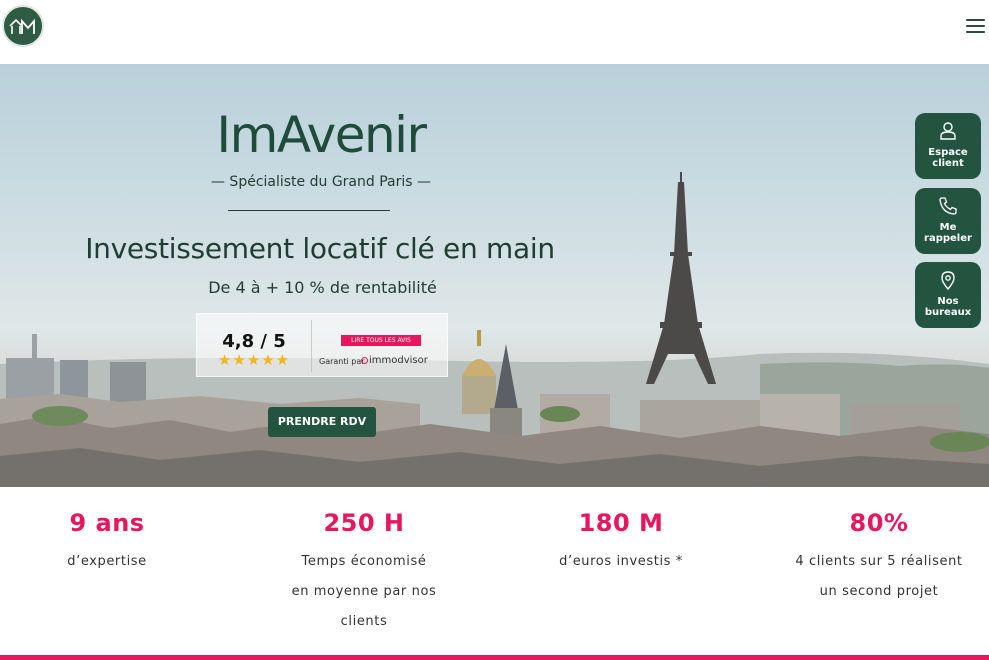 The width and height of the screenshot is (989, 660). What do you see at coordinates (107, 561) in the screenshot?
I see `stat-line: d’expertise` at bounding box center [107, 561].